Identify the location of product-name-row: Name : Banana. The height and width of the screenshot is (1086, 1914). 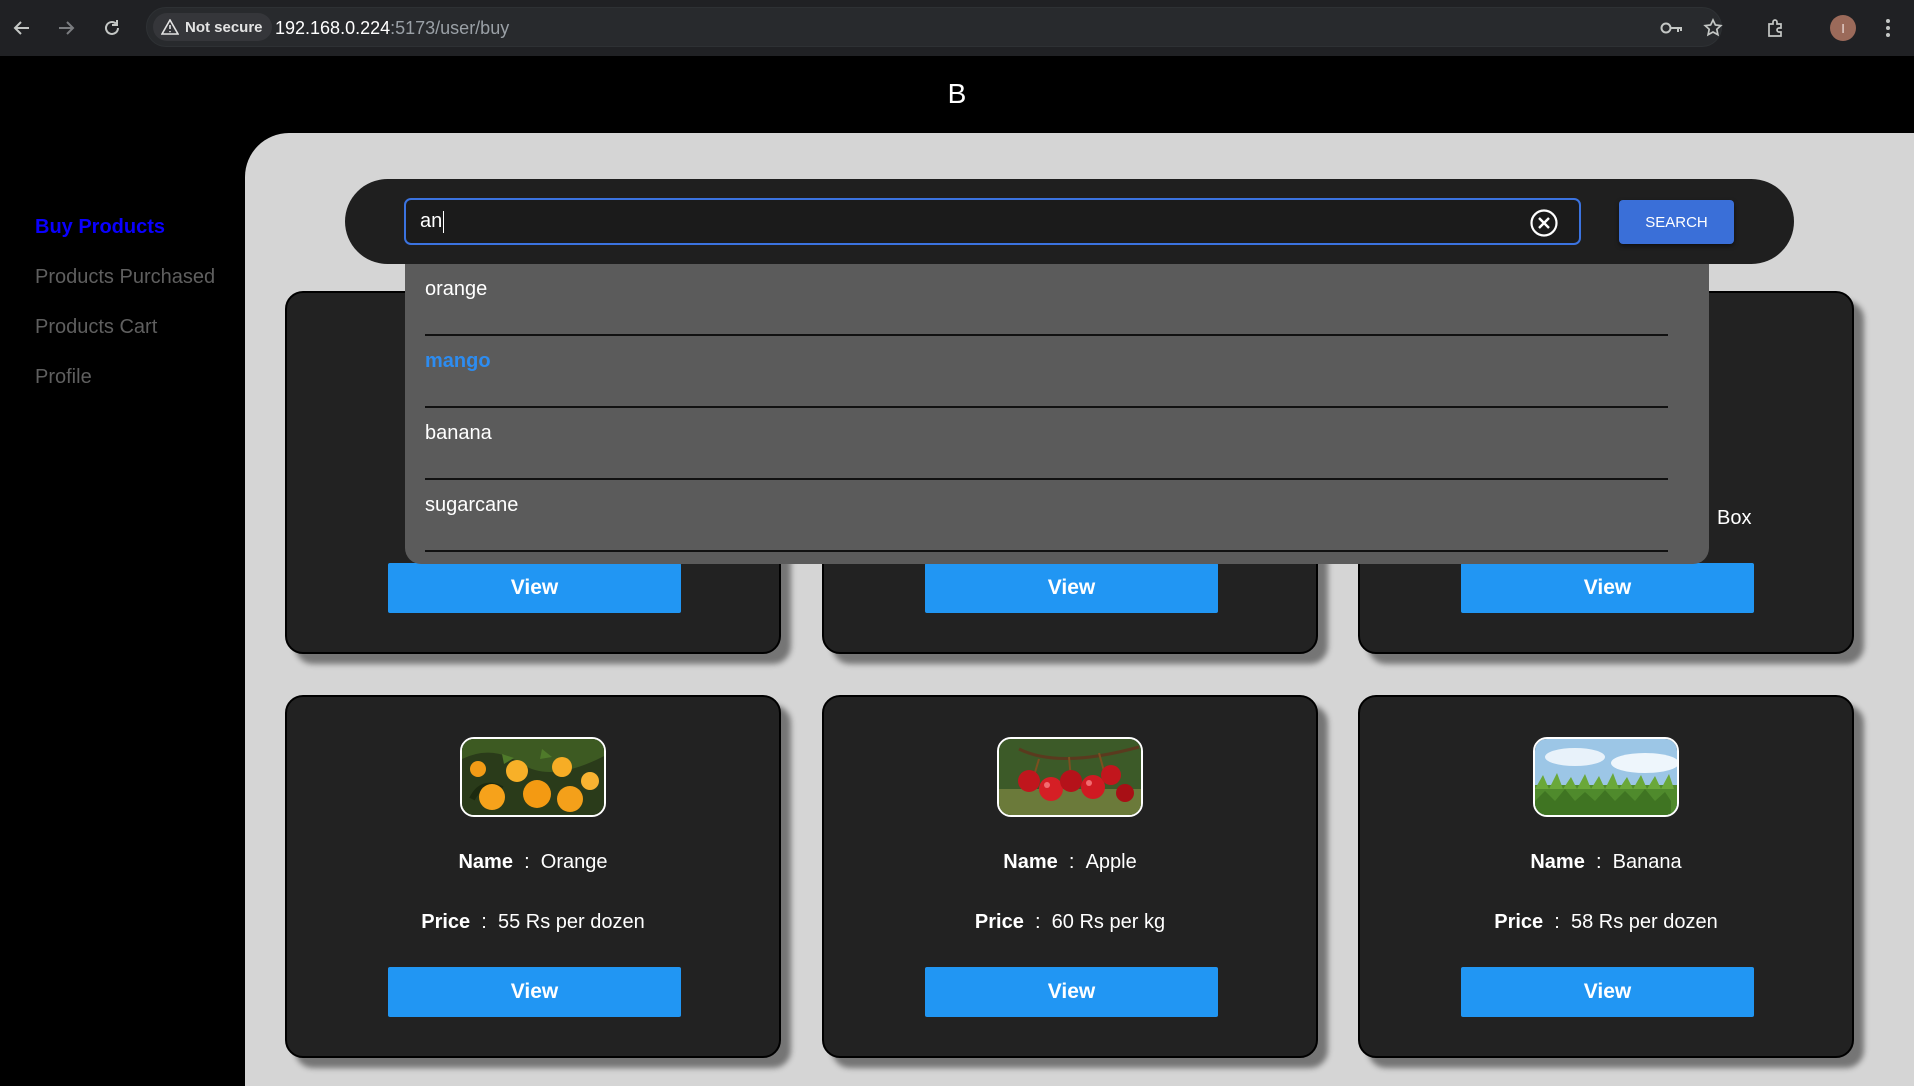
(1606, 862).